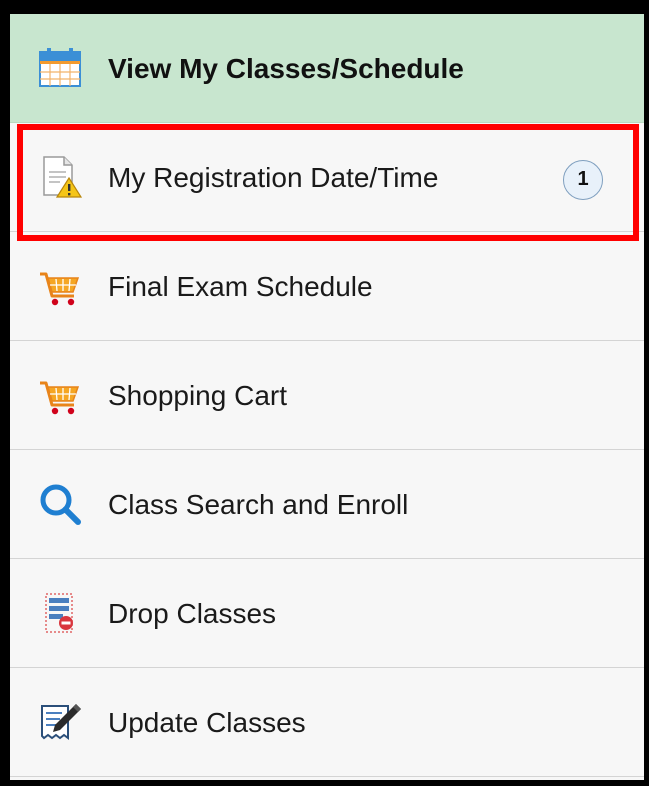  Describe the element at coordinates (198, 395) in the screenshot. I see `menu-item-label: Shopping Cart` at that location.